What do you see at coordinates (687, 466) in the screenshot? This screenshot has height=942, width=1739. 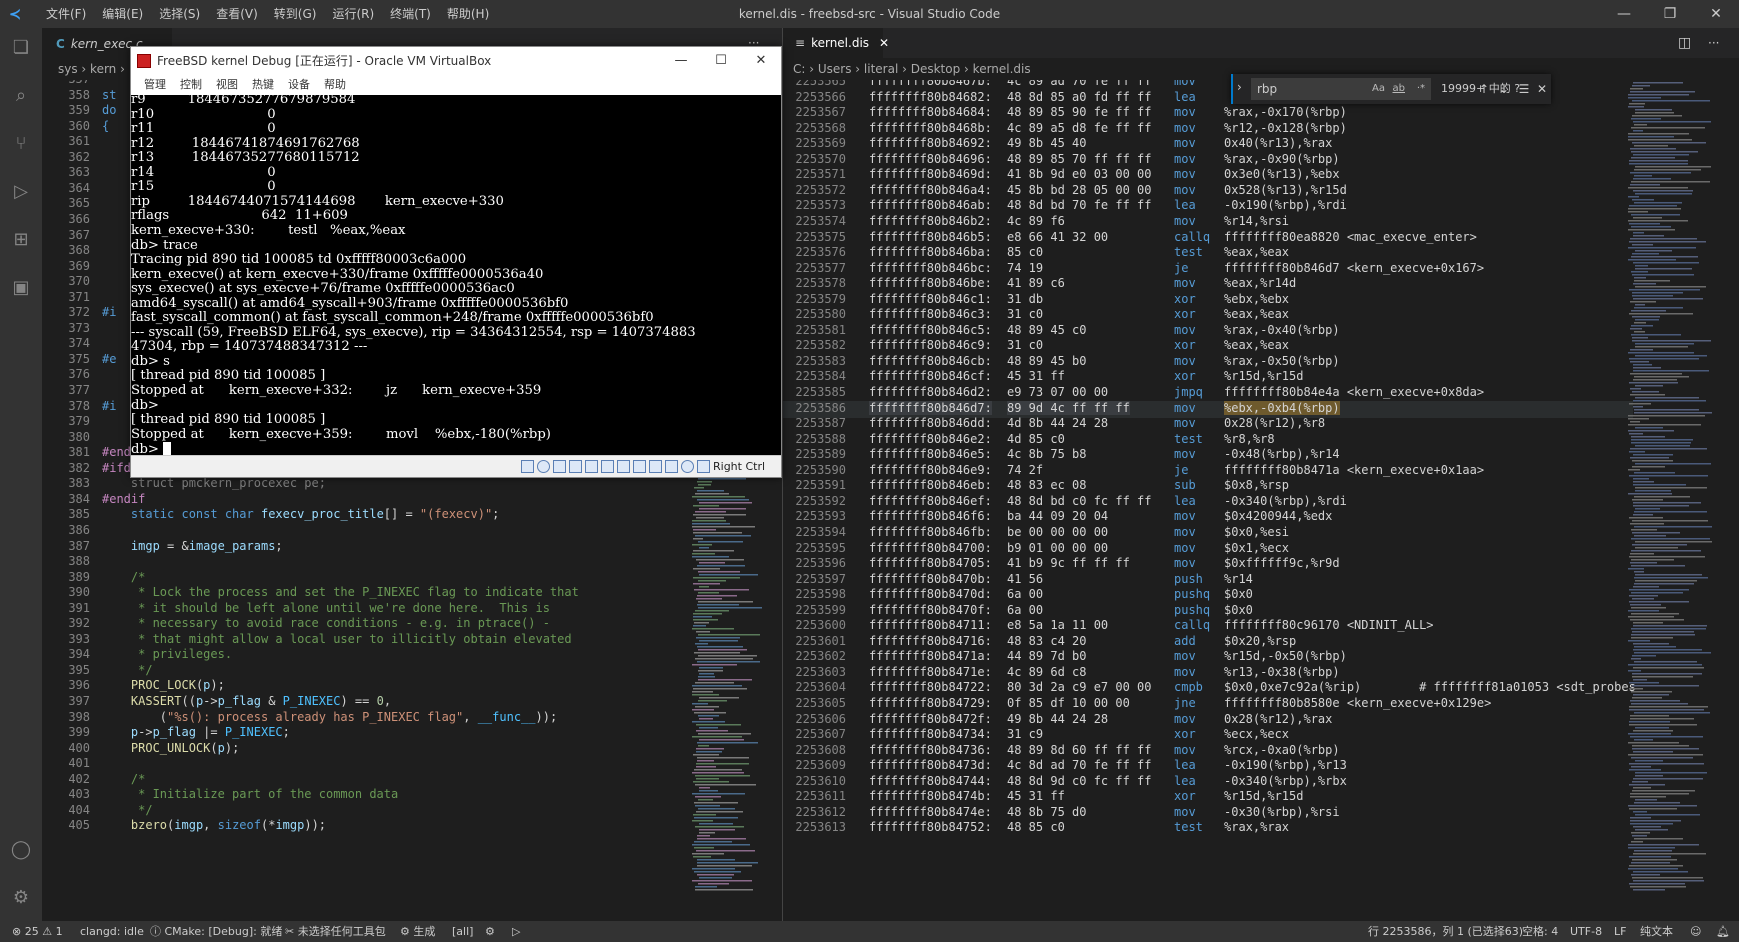 I see `guest-additions-icon` at bounding box center [687, 466].